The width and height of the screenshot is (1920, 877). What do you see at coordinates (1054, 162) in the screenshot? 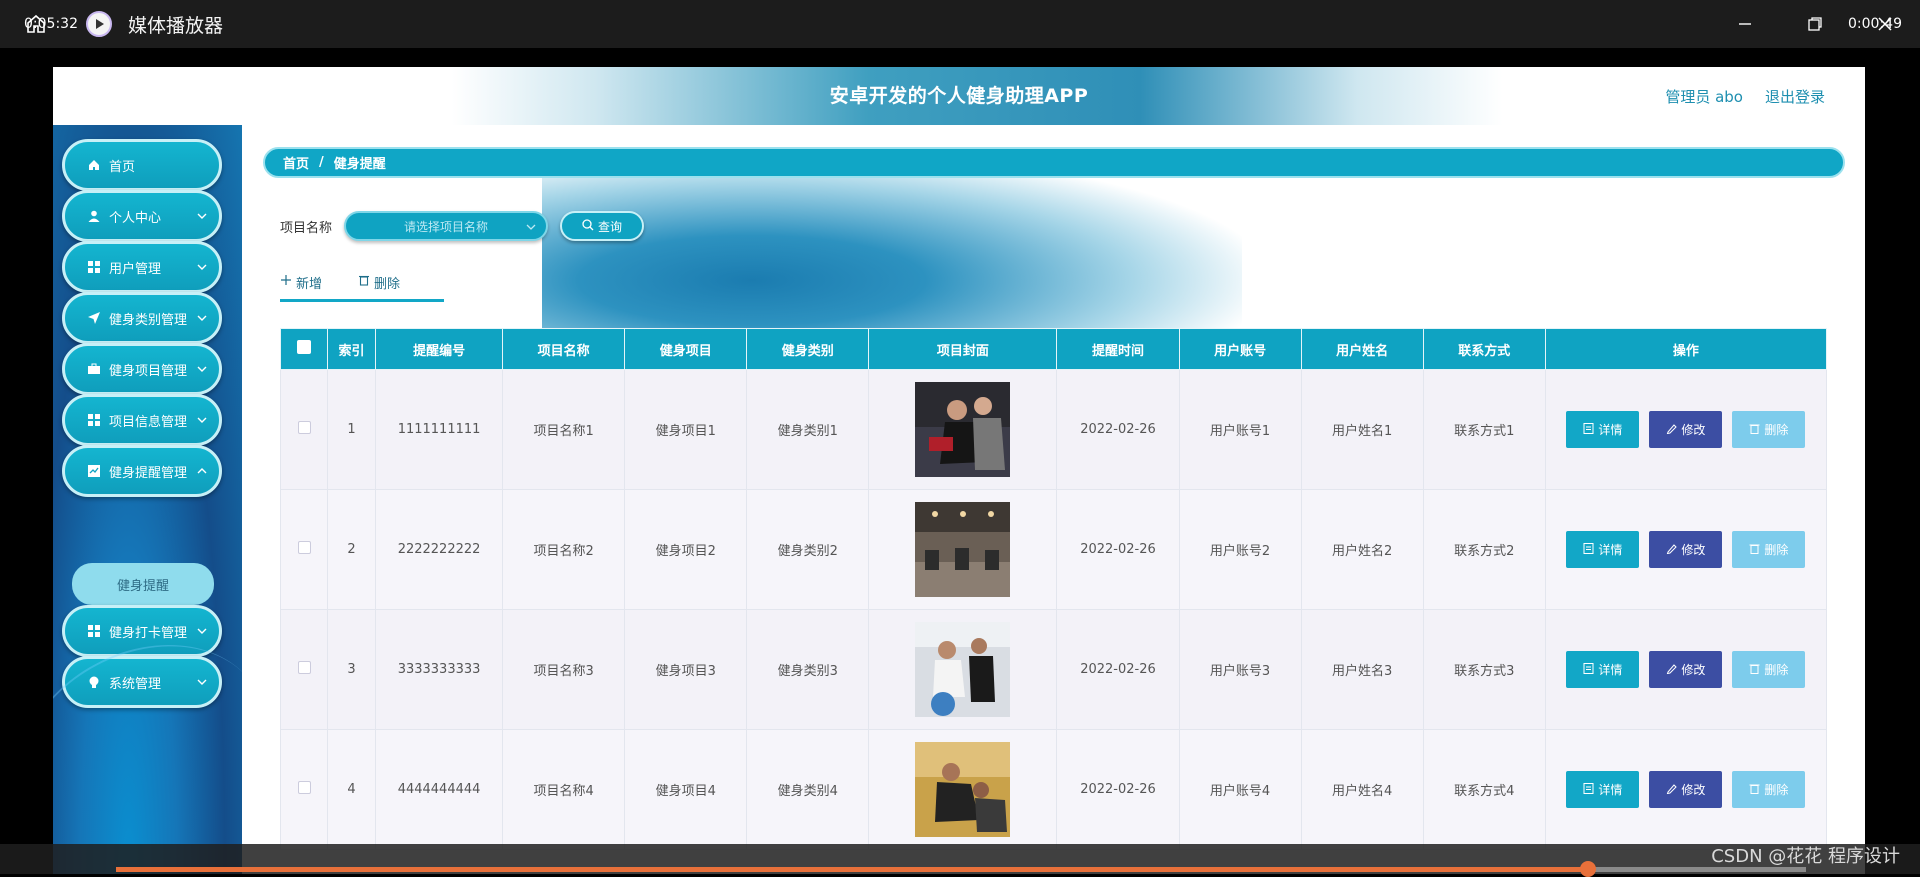
I see `breadcrumb: 首页 / 健身提醒` at bounding box center [1054, 162].